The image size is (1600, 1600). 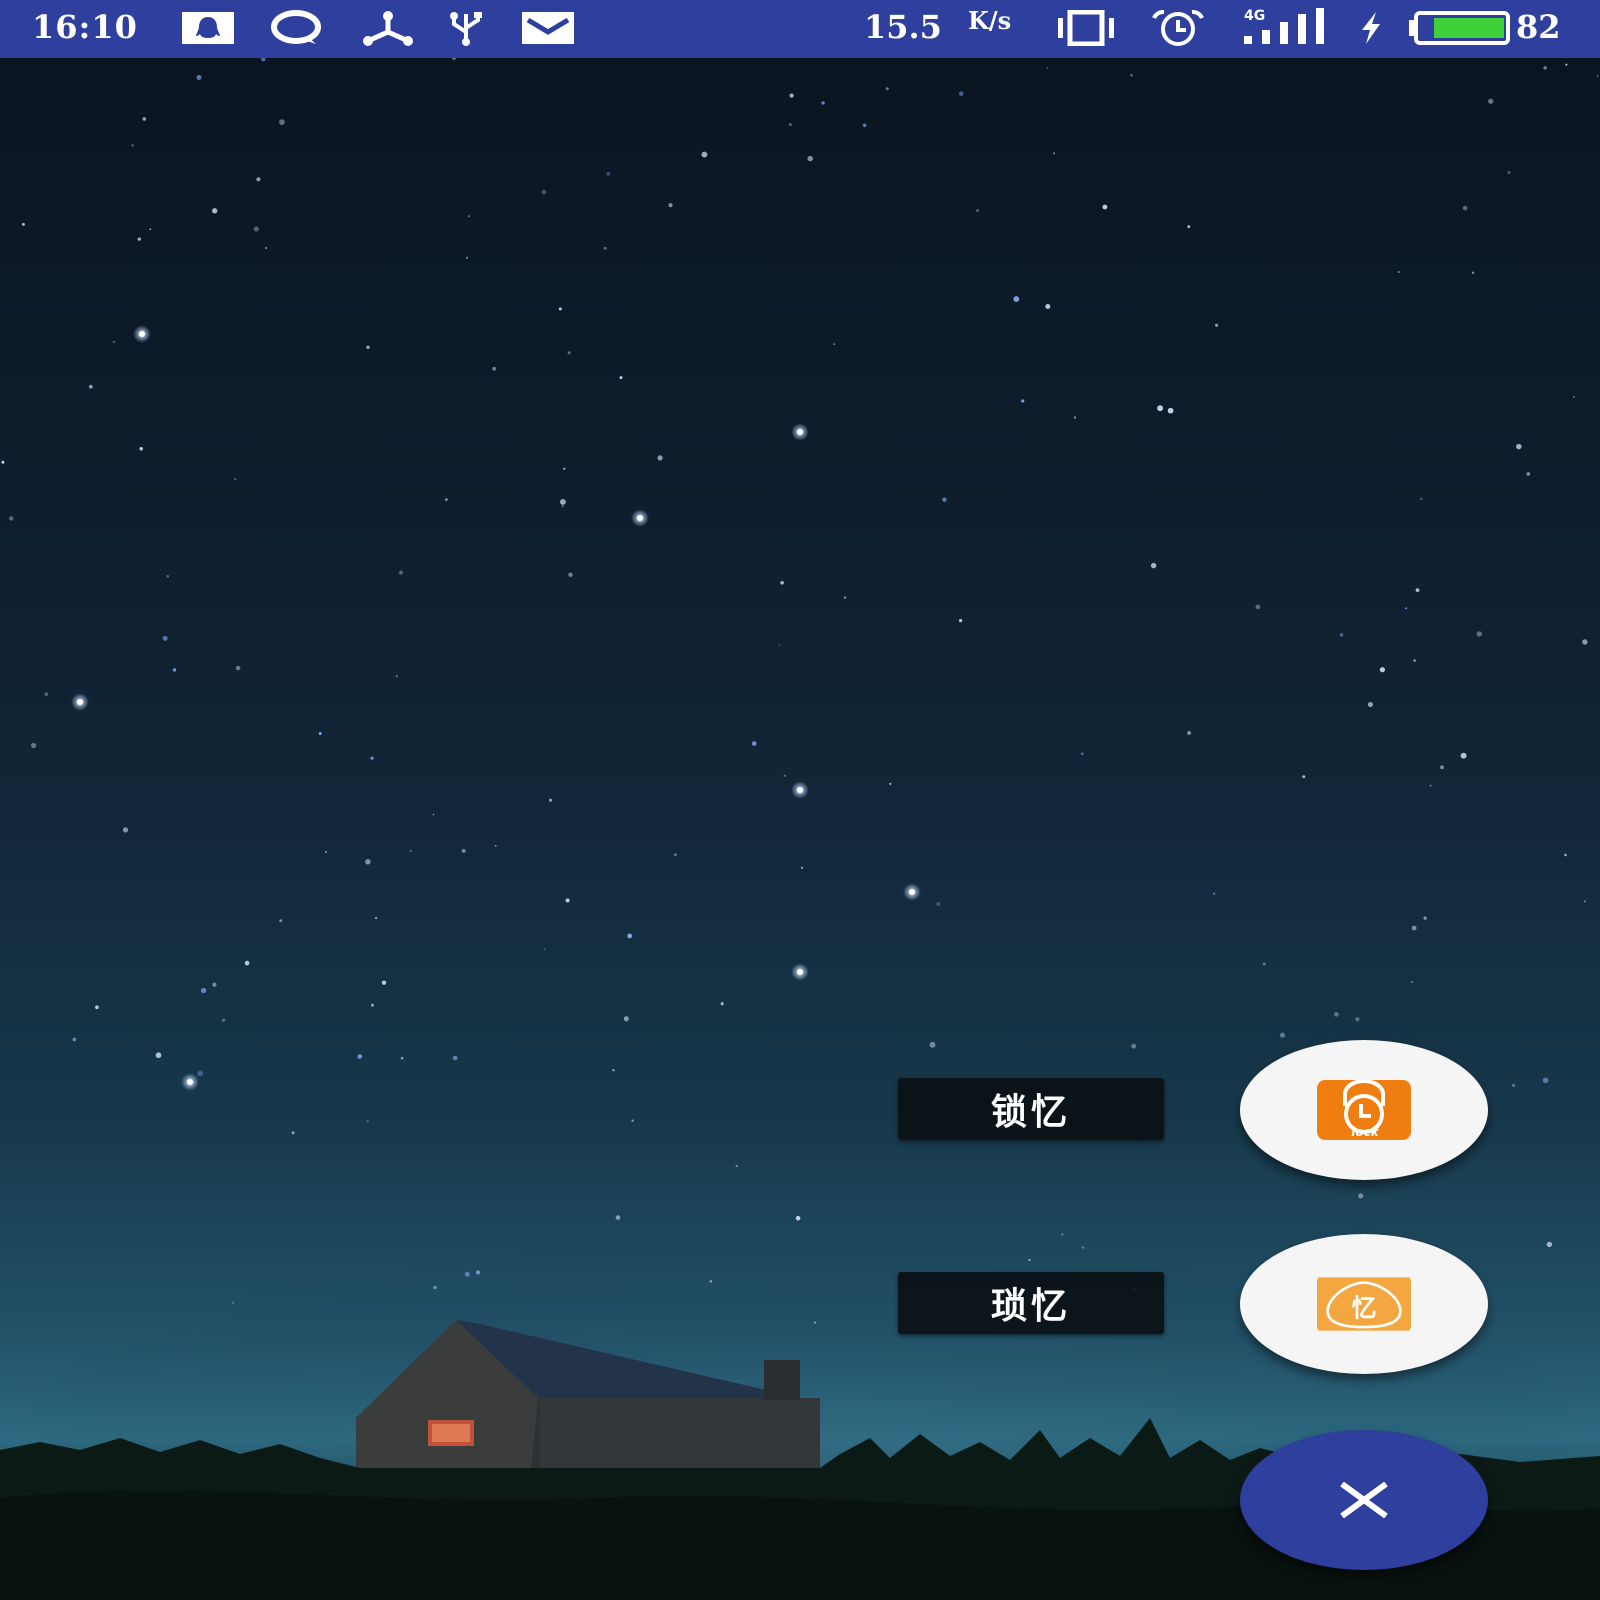 What do you see at coordinates (903, 27) in the screenshot?
I see `network-speed: 15.5` at bounding box center [903, 27].